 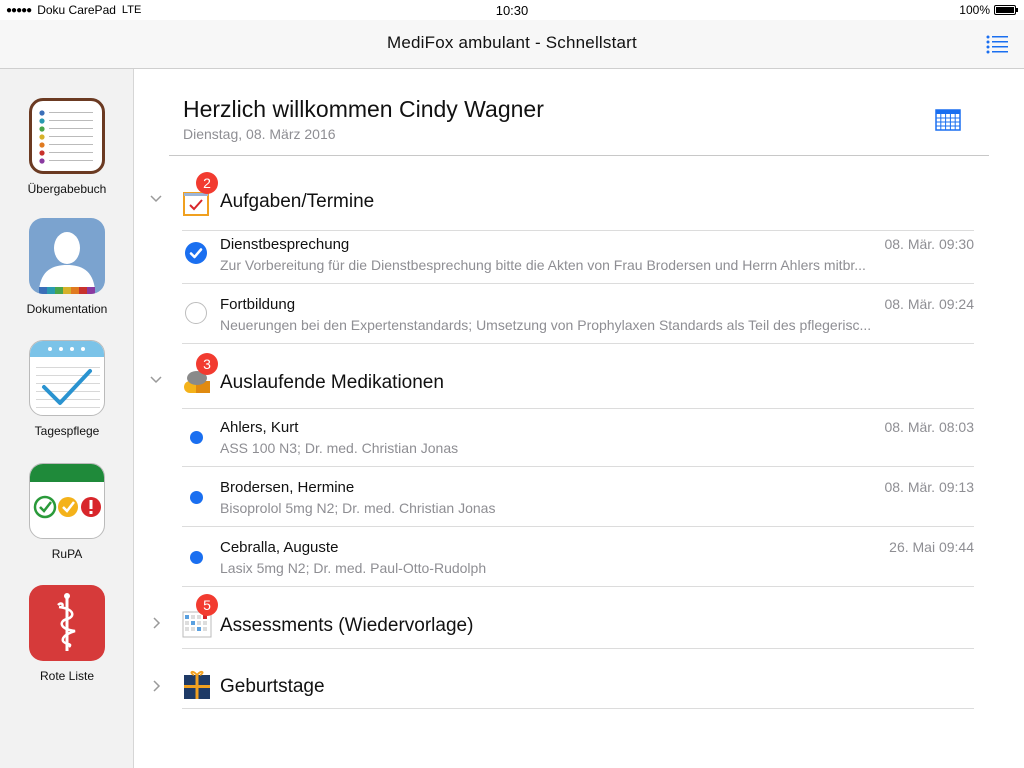 What do you see at coordinates (259, 134) in the screenshot?
I see `current-date: Dienstag, 08. März 2016` at bounding box center [259, 134].